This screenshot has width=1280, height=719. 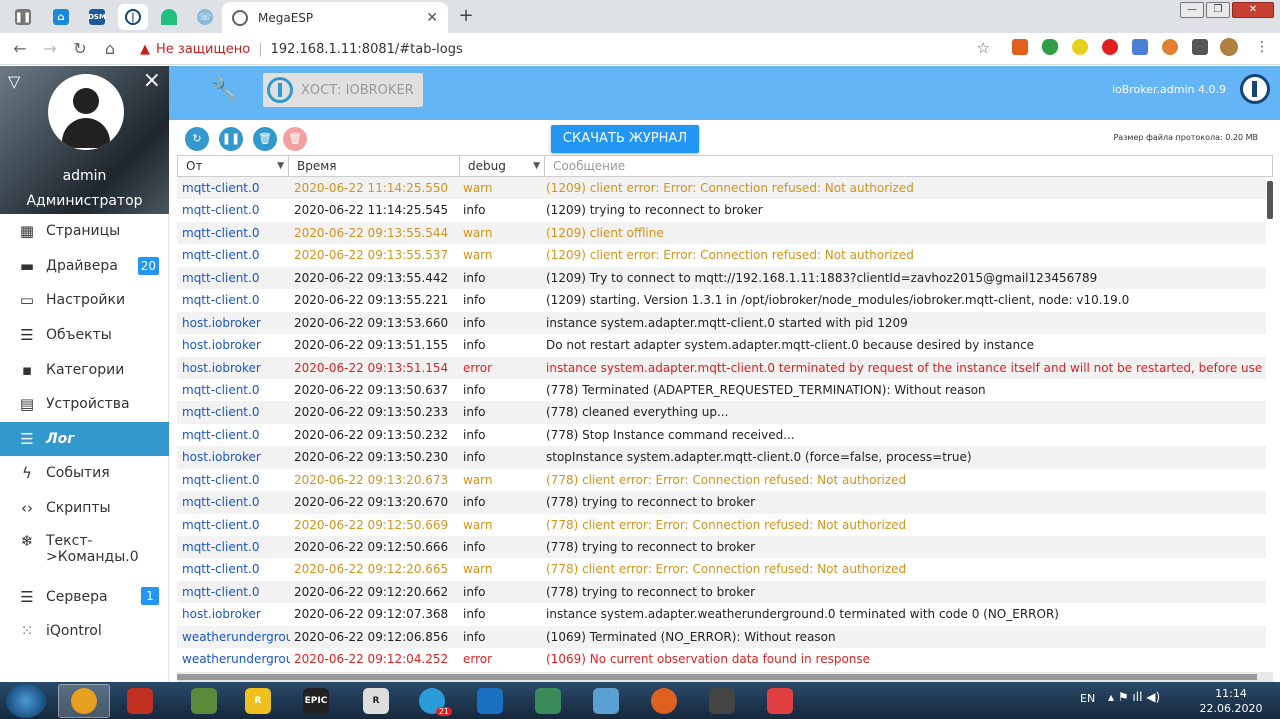 What do you see at coordinates (432, 18) in the screenshot?
I see `tab-close-icon: ✕` at bounding box center [432, 18].